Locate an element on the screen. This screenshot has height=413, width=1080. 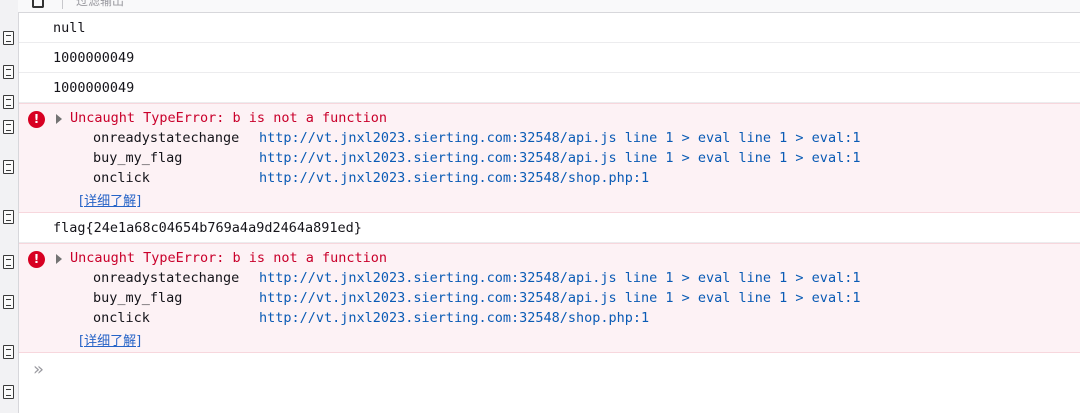
log-message: null is located at coordinates (69, 28).